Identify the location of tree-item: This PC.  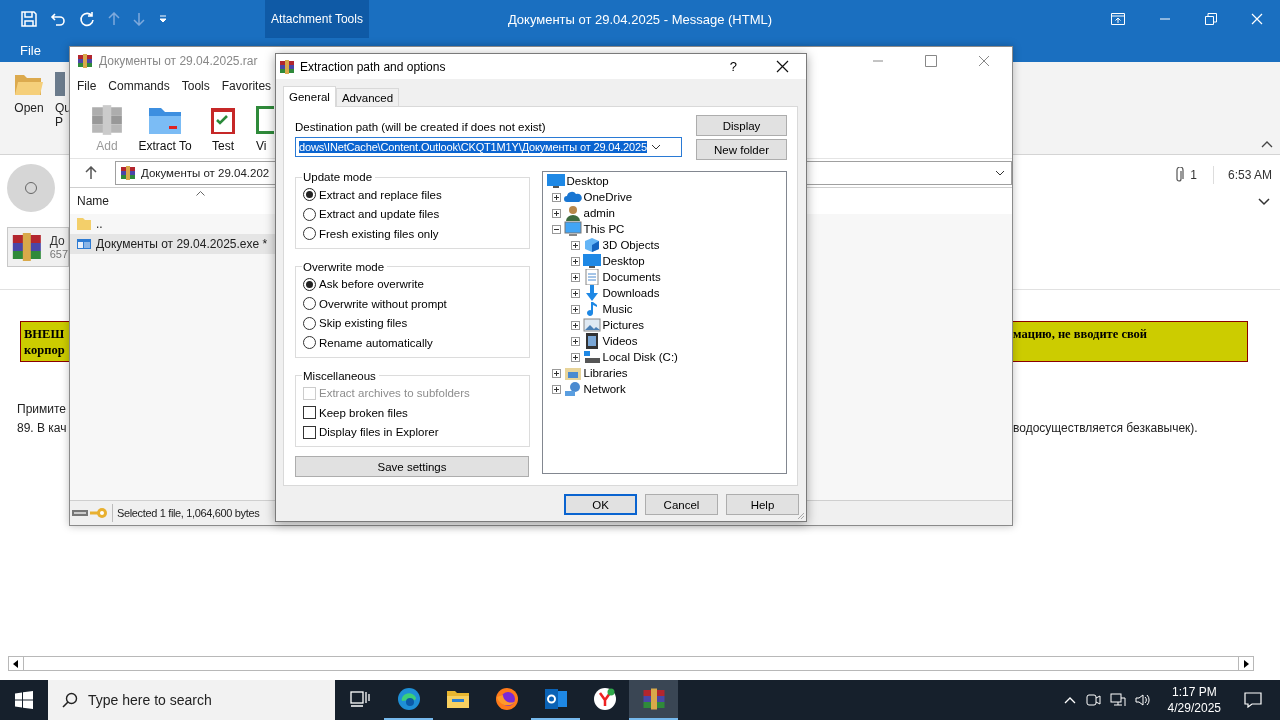
(664, 229).